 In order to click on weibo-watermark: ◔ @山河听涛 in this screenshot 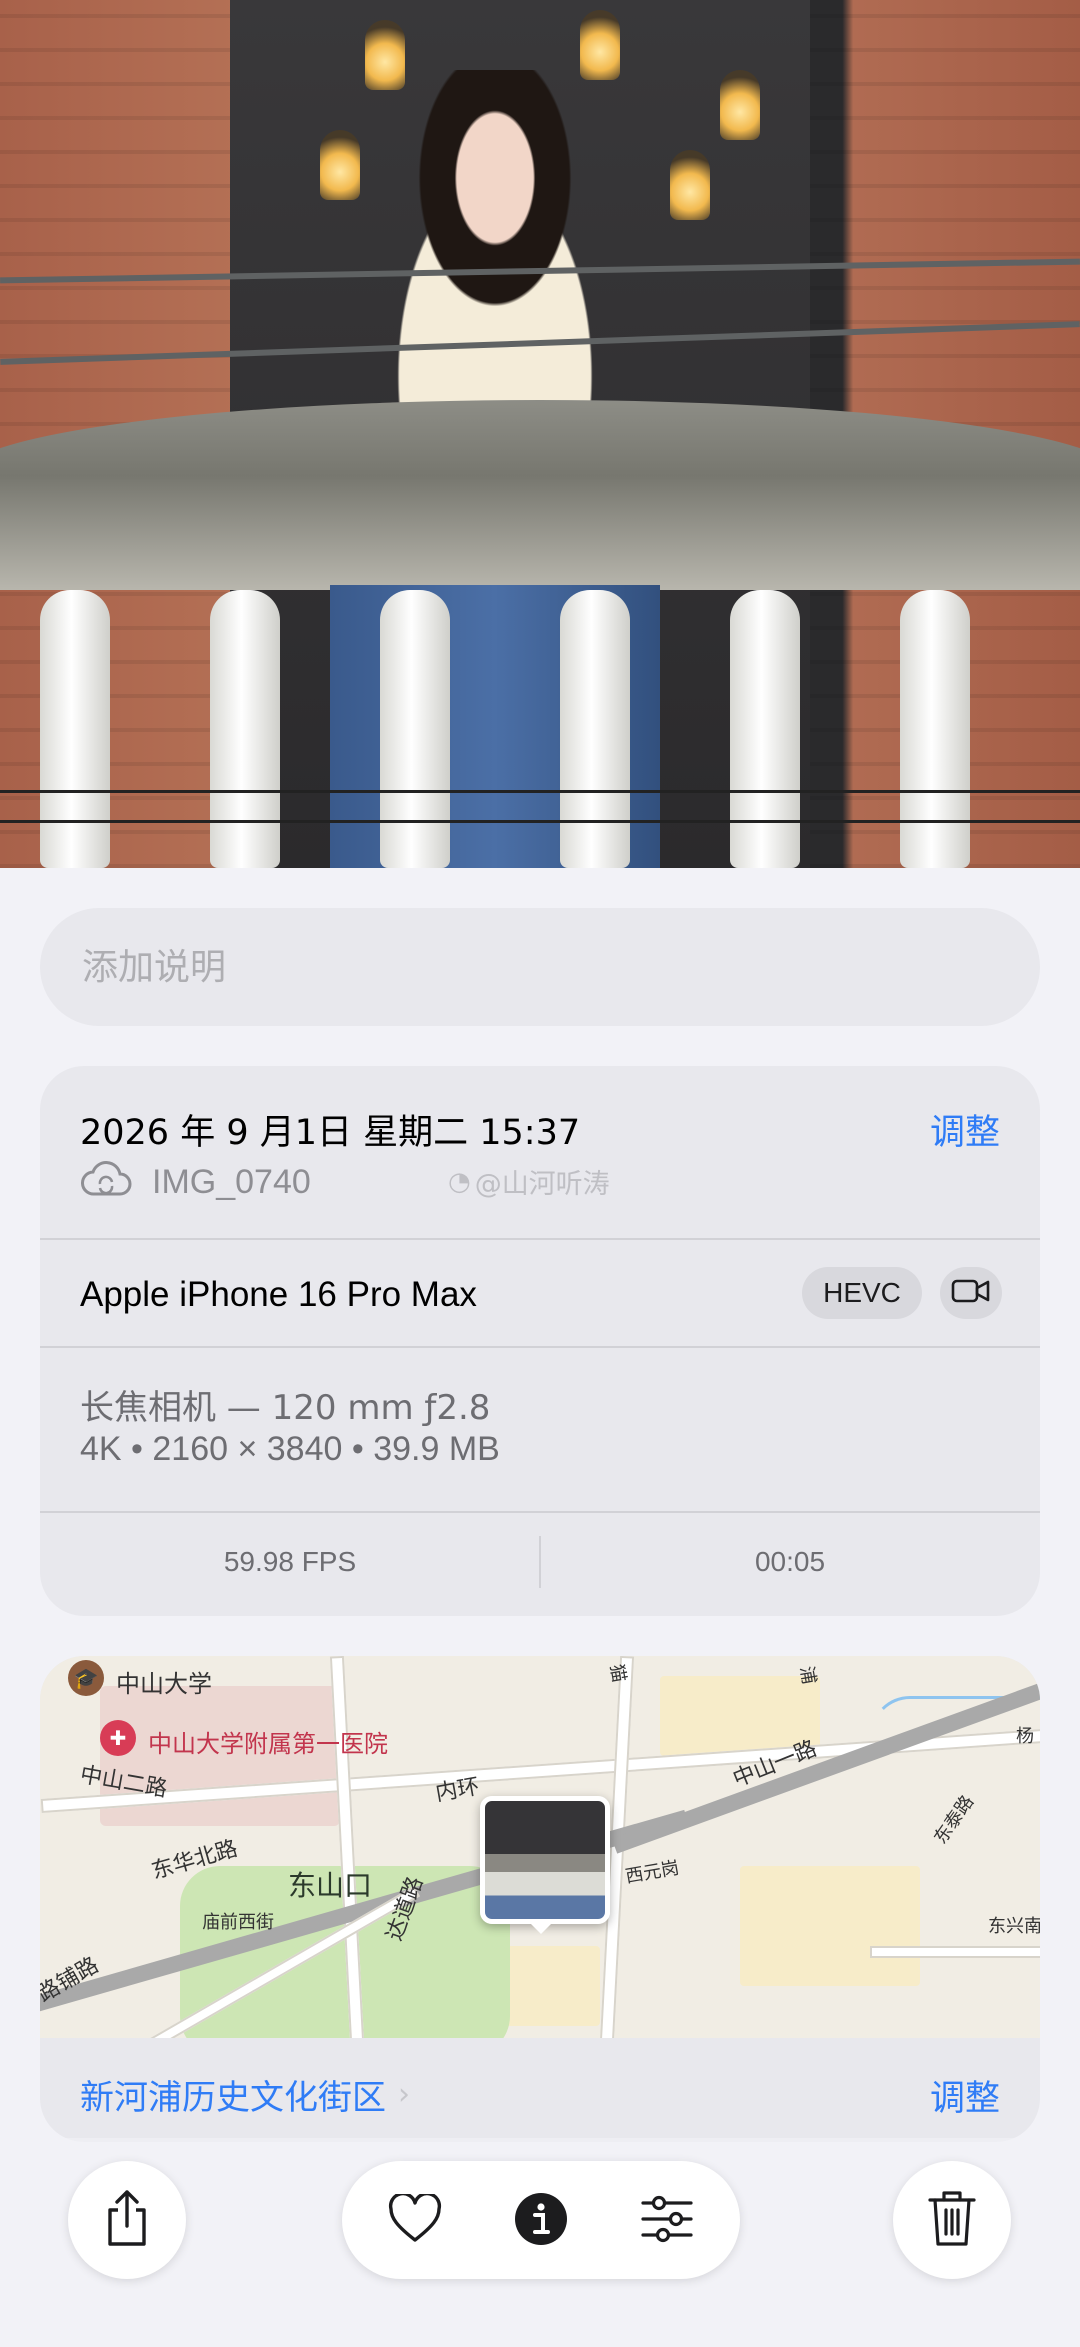, I will do `click(529, 1181)`.